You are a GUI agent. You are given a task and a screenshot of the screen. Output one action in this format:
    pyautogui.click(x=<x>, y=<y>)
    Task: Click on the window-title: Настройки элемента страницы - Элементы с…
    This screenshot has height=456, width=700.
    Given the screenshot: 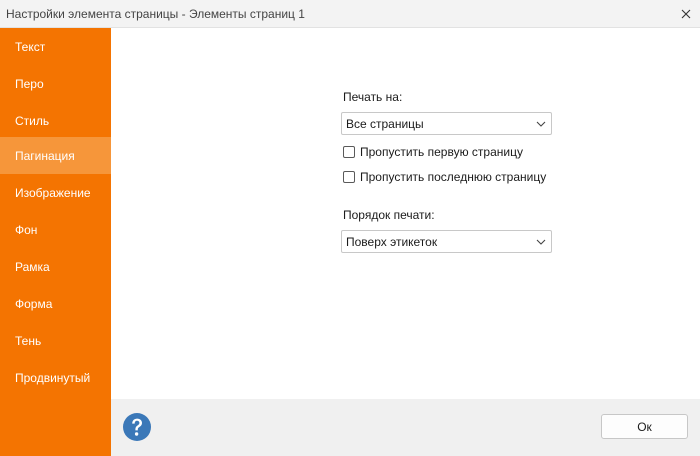 What is the action you would take?
    pyautogui.click(x=155, y=14)
    